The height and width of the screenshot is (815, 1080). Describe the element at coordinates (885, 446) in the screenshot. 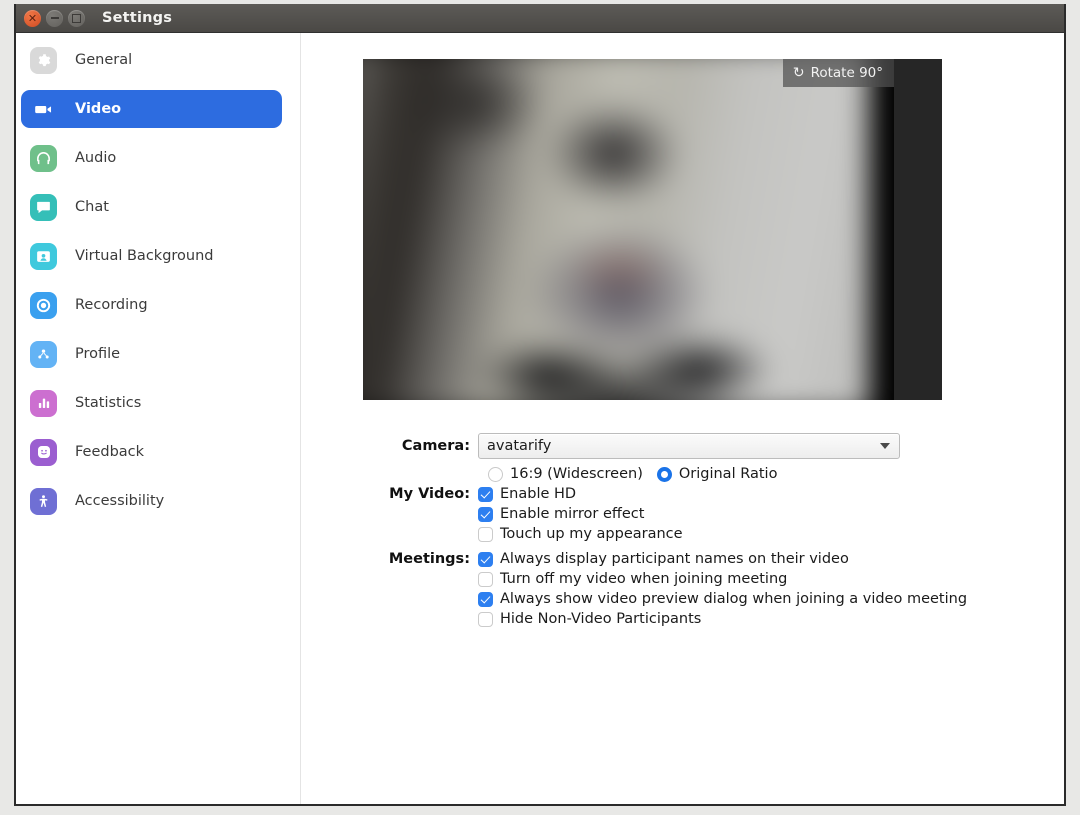

I see `chevron-down-icon` at that location.